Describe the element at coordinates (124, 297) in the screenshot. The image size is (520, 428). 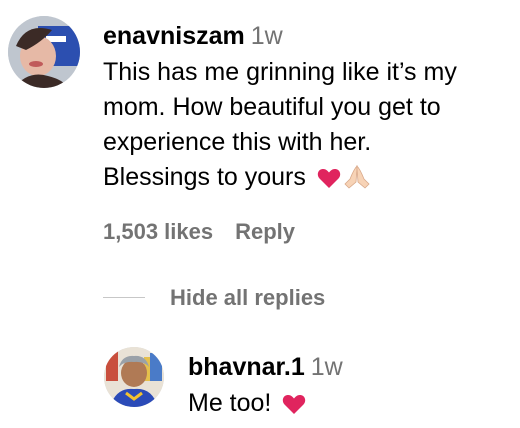
I see `replies-divider` at that location.